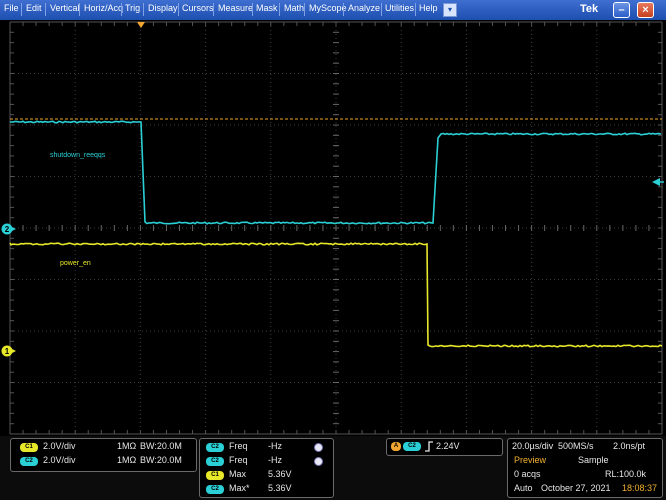 This screenshot has height=500, width=666. Describe the element at coordinates (576, 488) in the screenshot. I see `date: October 27, 2021` at that location.